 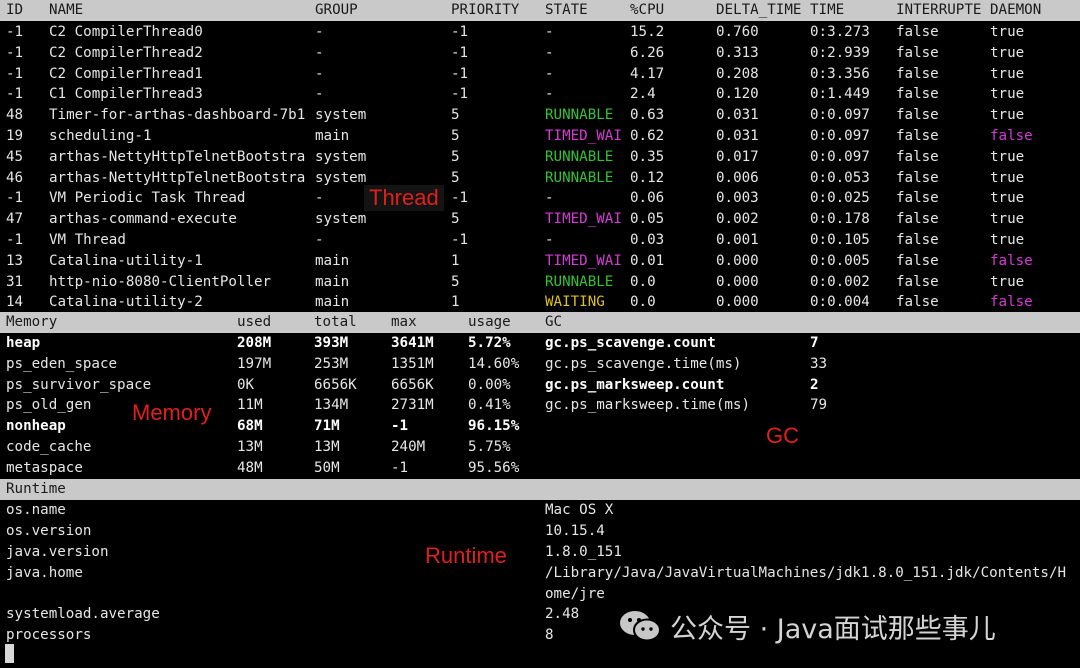 I want to click on memory-used: 48M, so click(x=250, y=467).